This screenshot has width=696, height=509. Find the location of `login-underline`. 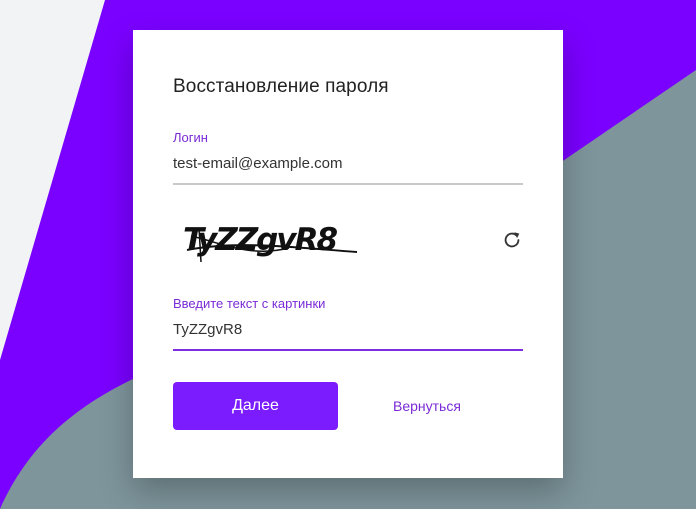

login-underline is located at coordinates (348, 184).